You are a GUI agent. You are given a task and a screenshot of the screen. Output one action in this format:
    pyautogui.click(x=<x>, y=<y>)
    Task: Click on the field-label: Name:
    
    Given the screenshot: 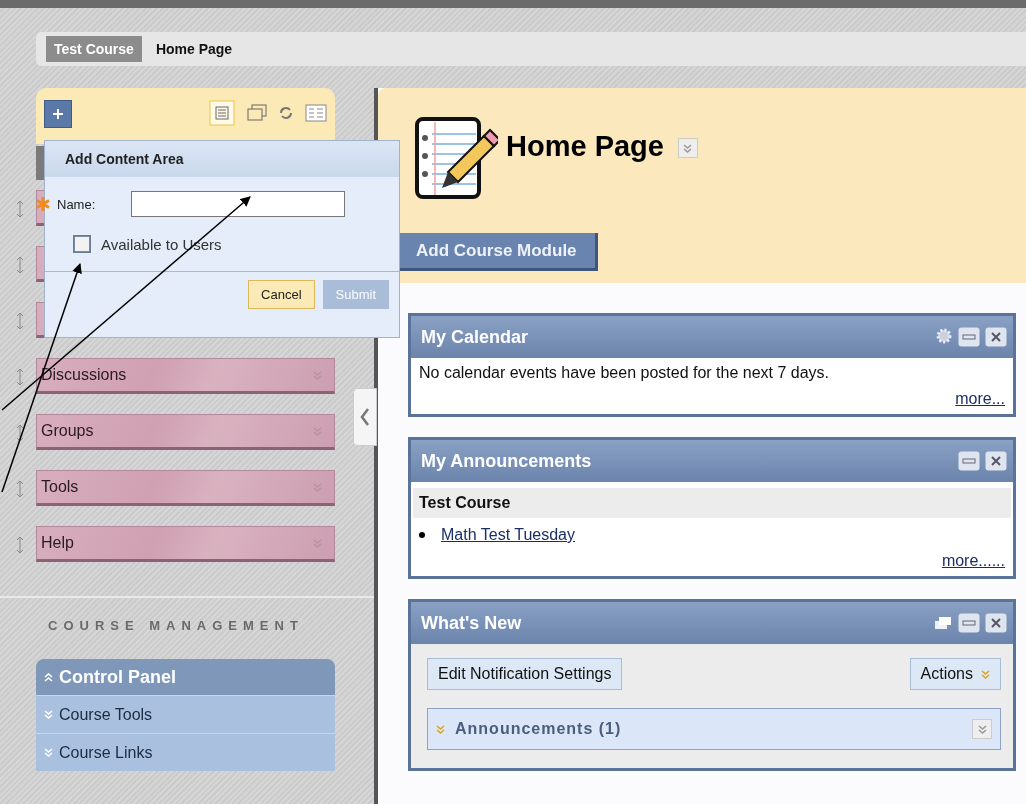 What is the action you would take?
    pyautogui.click(x=76, y=204)
    